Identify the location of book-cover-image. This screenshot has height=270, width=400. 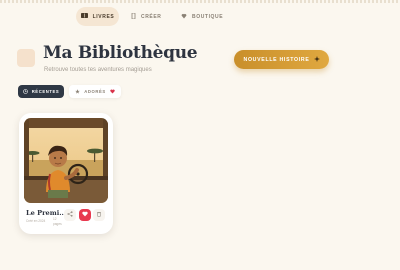
(66, 160).